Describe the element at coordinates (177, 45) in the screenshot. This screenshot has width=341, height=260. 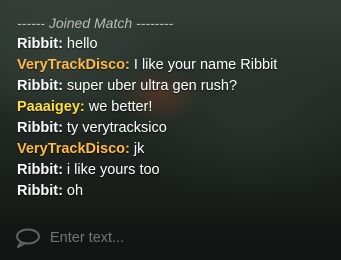
I see `chat-message: Ribbit: hello` at that location.